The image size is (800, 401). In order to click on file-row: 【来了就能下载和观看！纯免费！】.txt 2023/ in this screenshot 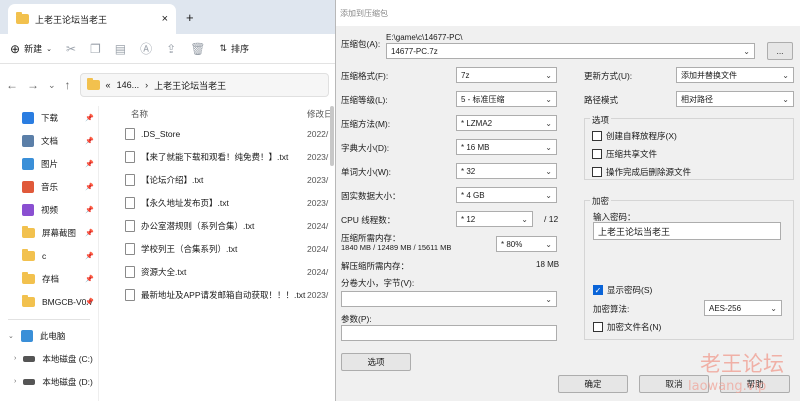, I will do `click(217, 156)`.